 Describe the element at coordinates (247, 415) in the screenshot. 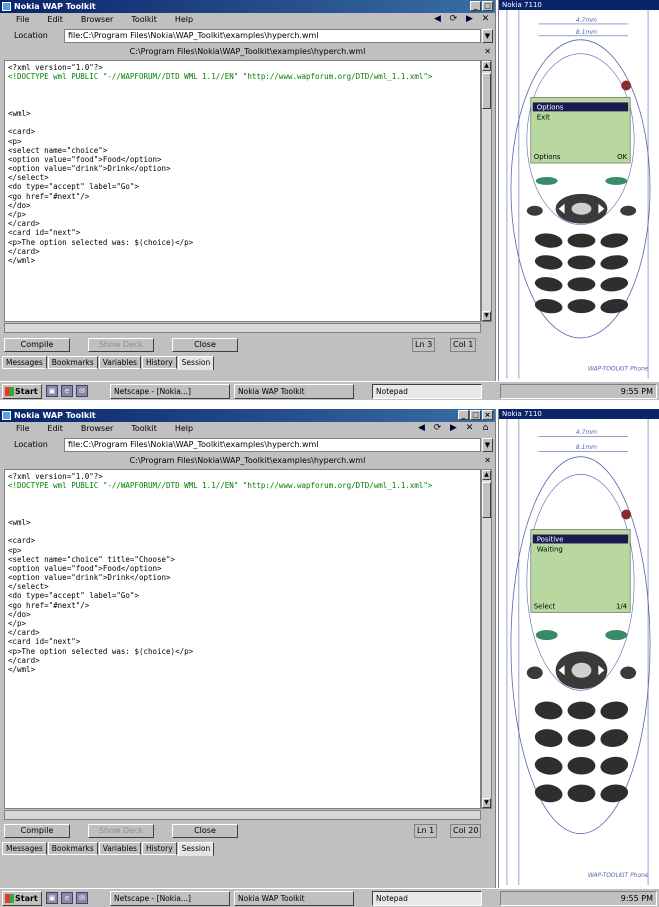

I see `window-titlebar: Nokia WAP Toolkit _ □ ×` at that location.